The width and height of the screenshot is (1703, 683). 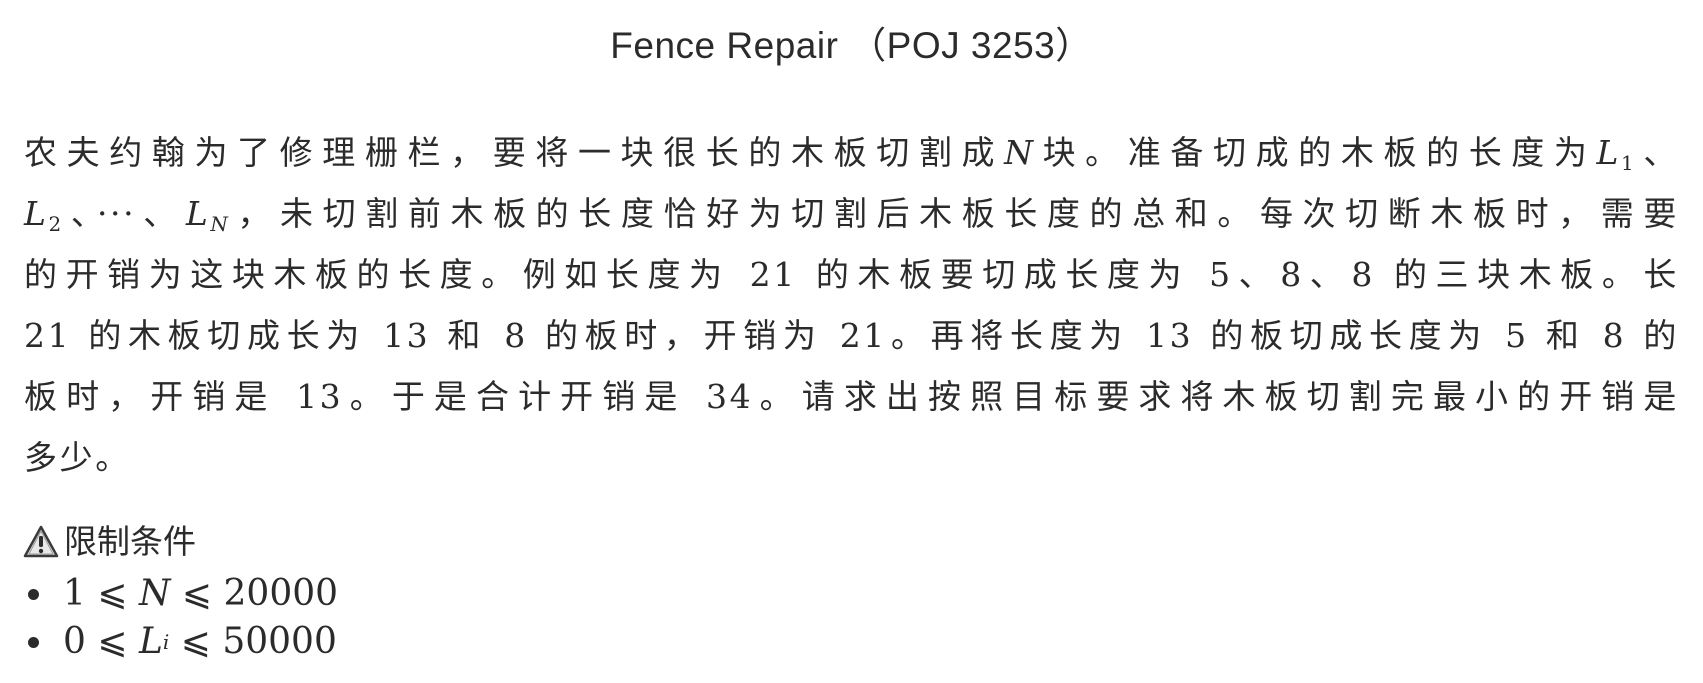 I want to click on constraint-item: 1 ⩽ N ⩽ 20000, so click(x=183, y=594).